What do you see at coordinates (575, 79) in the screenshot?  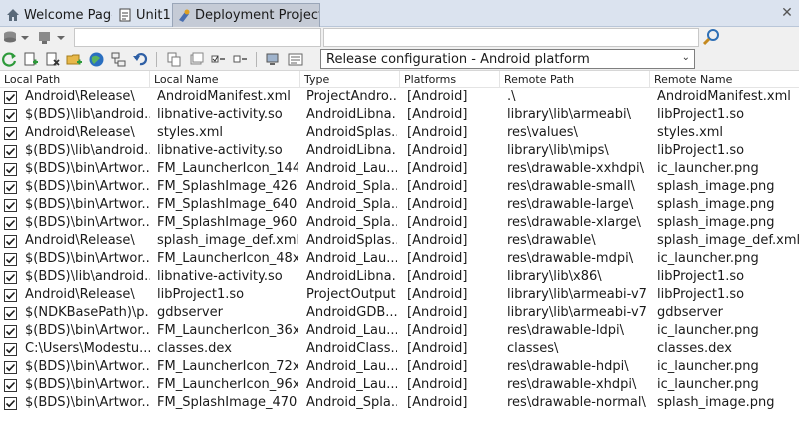 I see `column-header-remote-path: Remote Path` at bounding box center [575, 79].